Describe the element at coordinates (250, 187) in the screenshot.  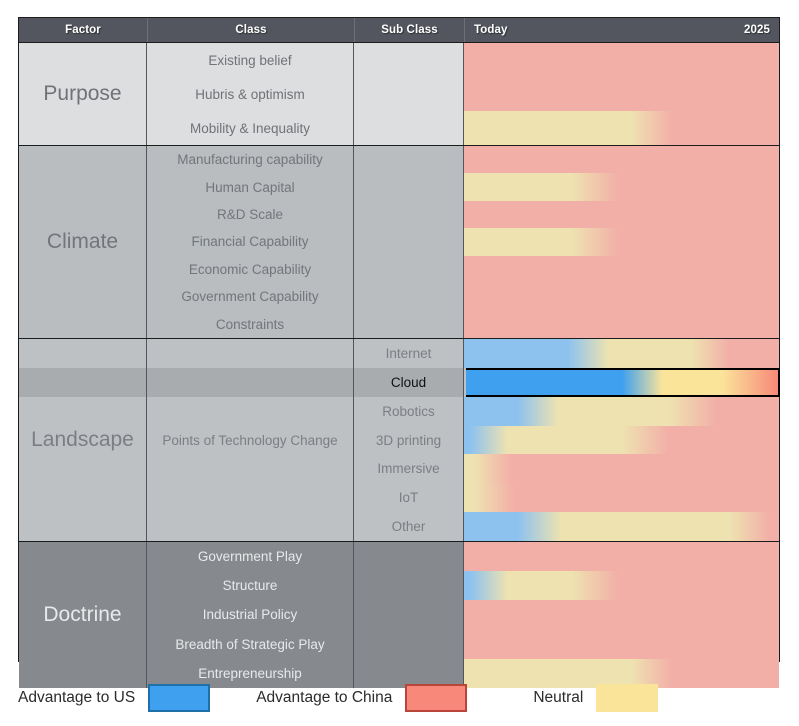
I see `class-cell: Human Capital` at that location.